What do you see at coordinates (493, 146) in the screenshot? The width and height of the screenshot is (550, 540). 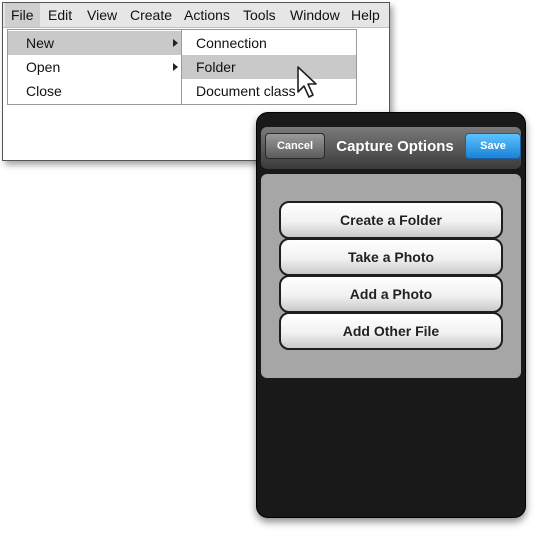 I see `save-button: Save` at bounding box center [493, 146].